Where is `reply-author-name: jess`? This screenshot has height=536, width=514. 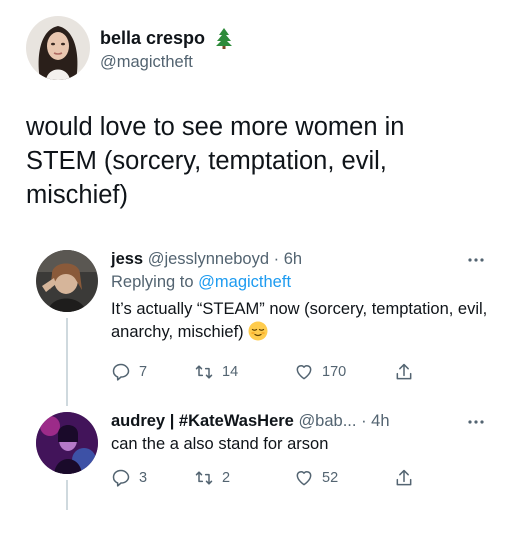 reply-author-name: jess is located at coordinates (127, 259).